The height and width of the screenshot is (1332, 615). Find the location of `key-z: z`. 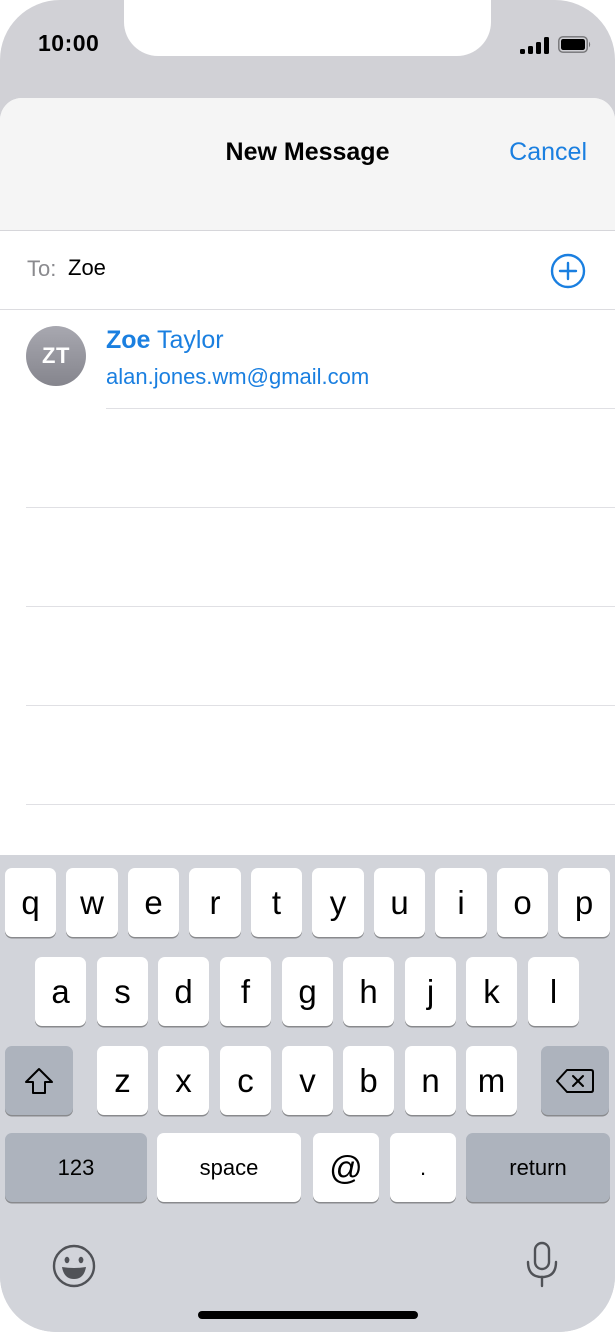

key-z: z is located at coordinates (122, 1080).